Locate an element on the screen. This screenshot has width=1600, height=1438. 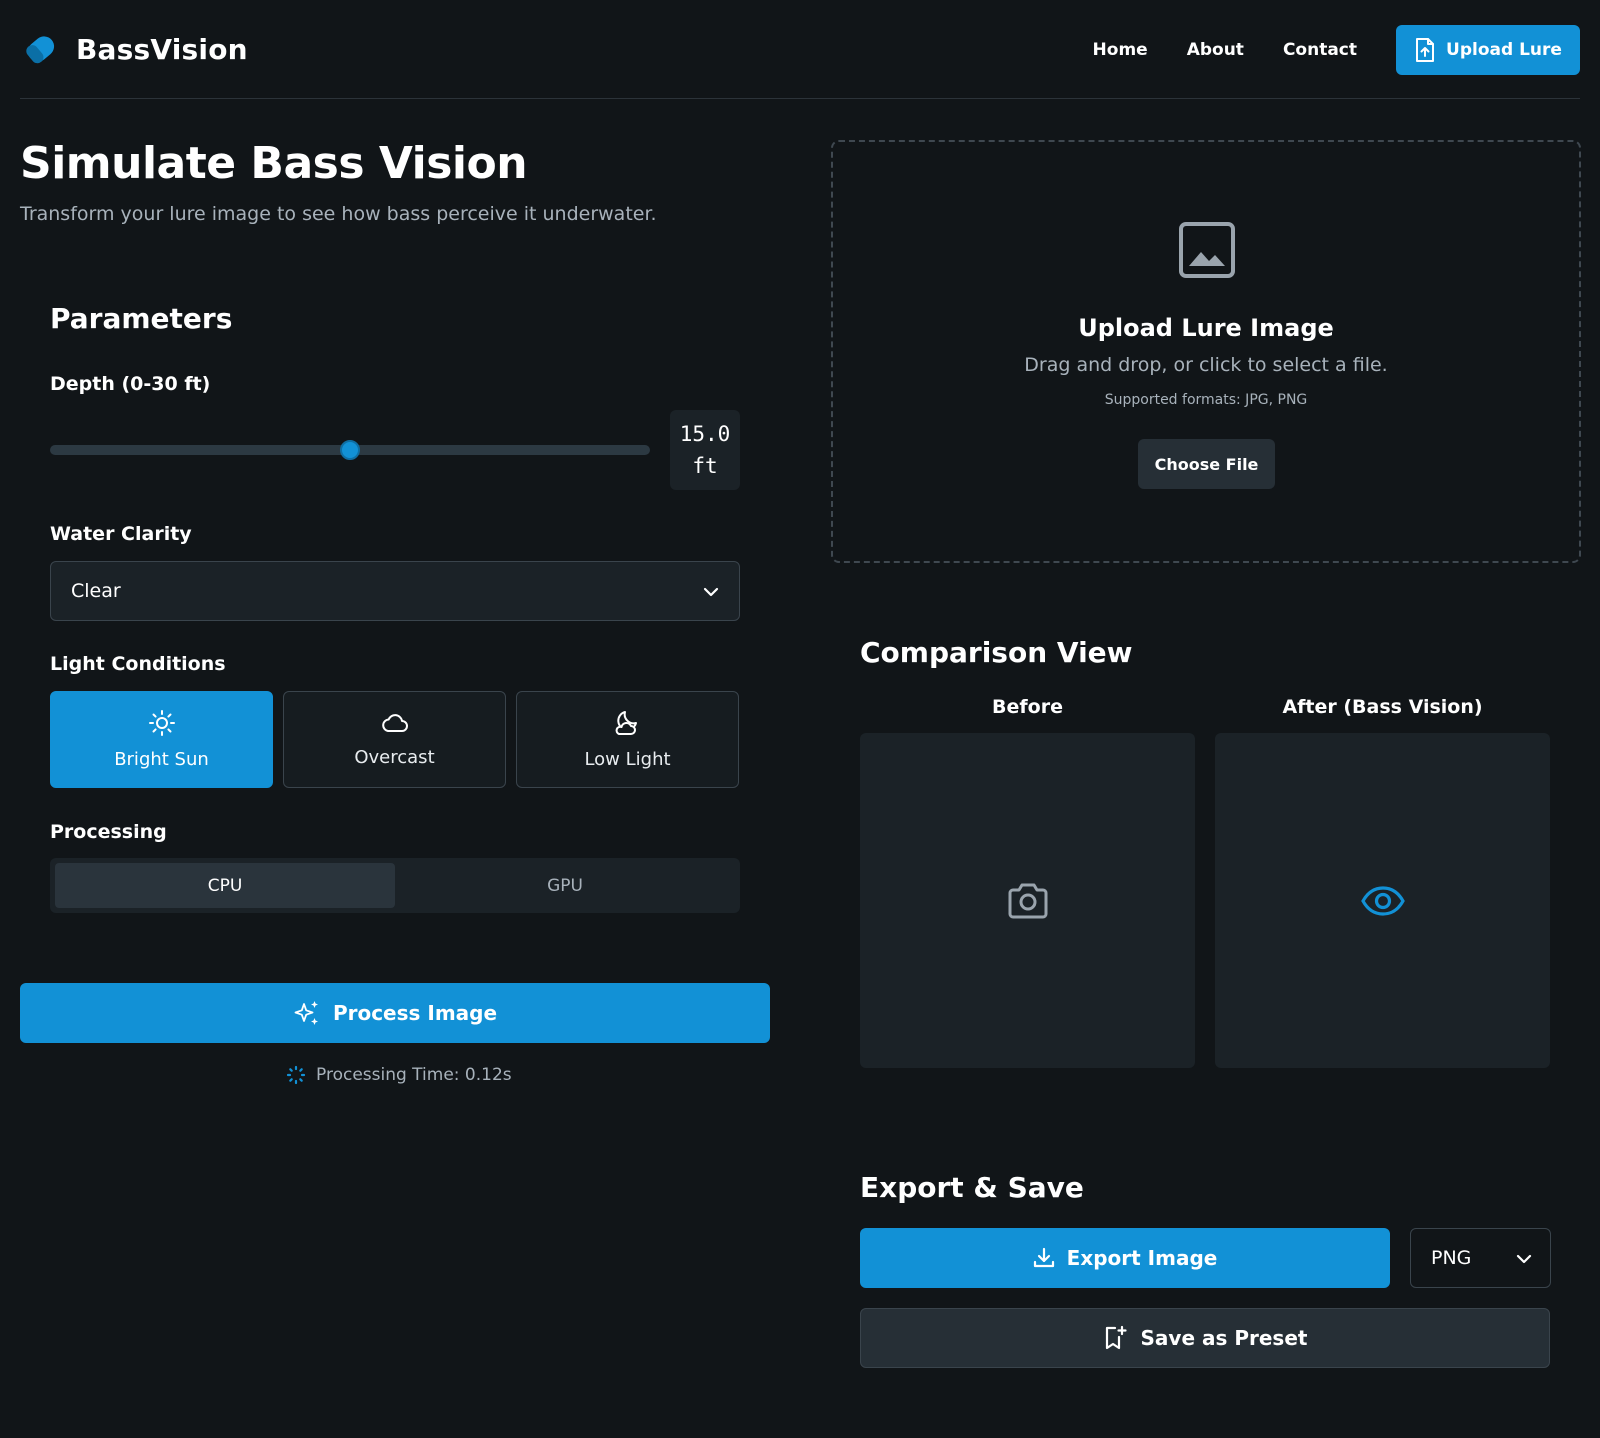
before-label: Before is located at coordinates (1027, 707).